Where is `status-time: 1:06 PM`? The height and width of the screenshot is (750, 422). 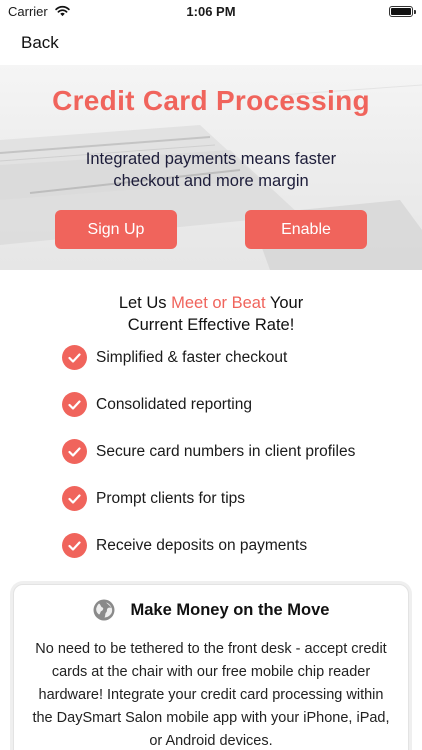 status-time: 1:06 PM is located at coordinates (211, 11).